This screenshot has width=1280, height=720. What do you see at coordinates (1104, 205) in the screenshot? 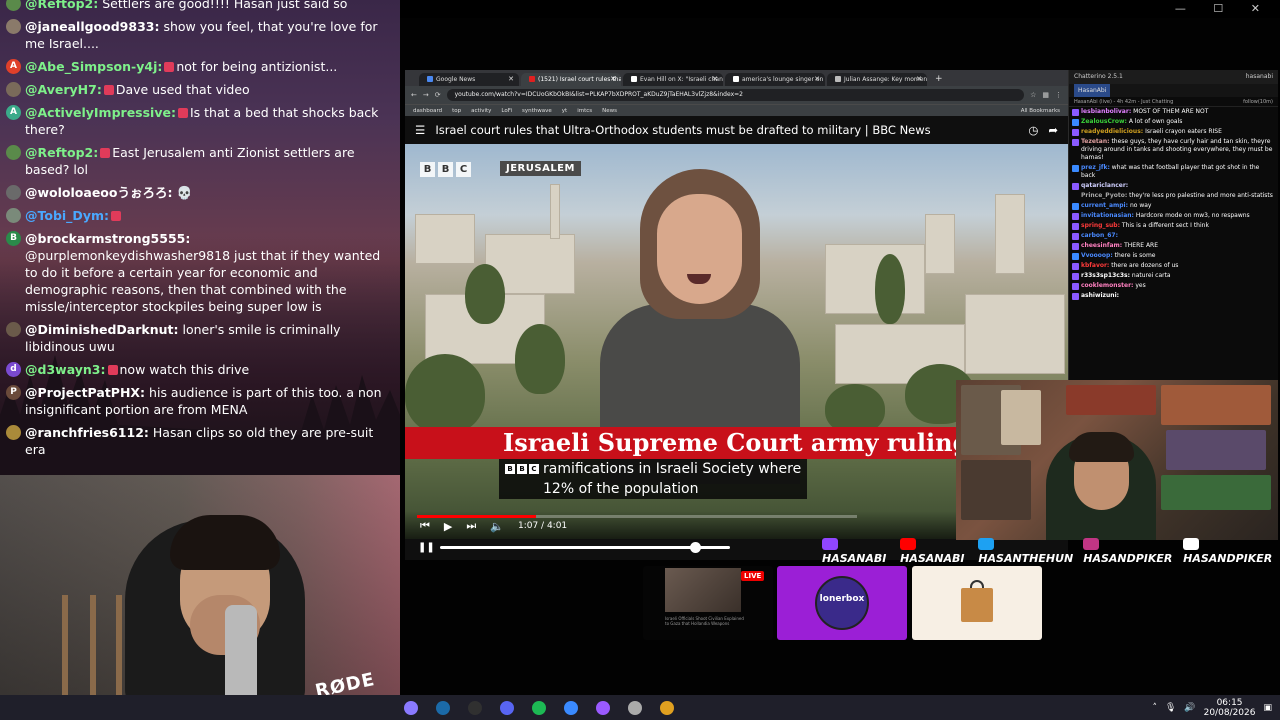
I see `chatterino-username: current_ampi:` at bounding box center [1104, 205].